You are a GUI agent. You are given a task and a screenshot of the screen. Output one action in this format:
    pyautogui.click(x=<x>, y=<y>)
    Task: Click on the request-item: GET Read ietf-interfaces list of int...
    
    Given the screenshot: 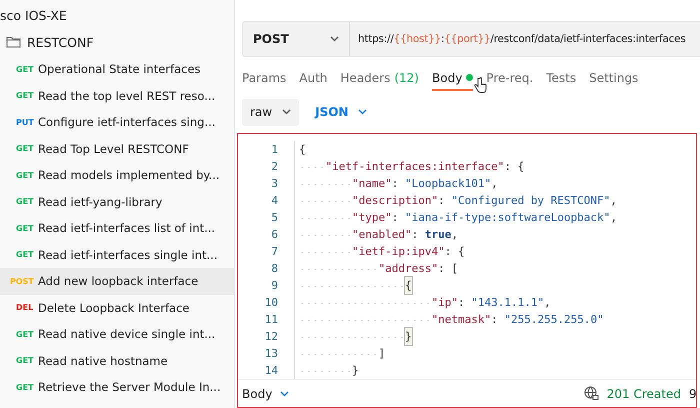 What is the action you would take?
    pyautogui.click(x=117, y=228)
    